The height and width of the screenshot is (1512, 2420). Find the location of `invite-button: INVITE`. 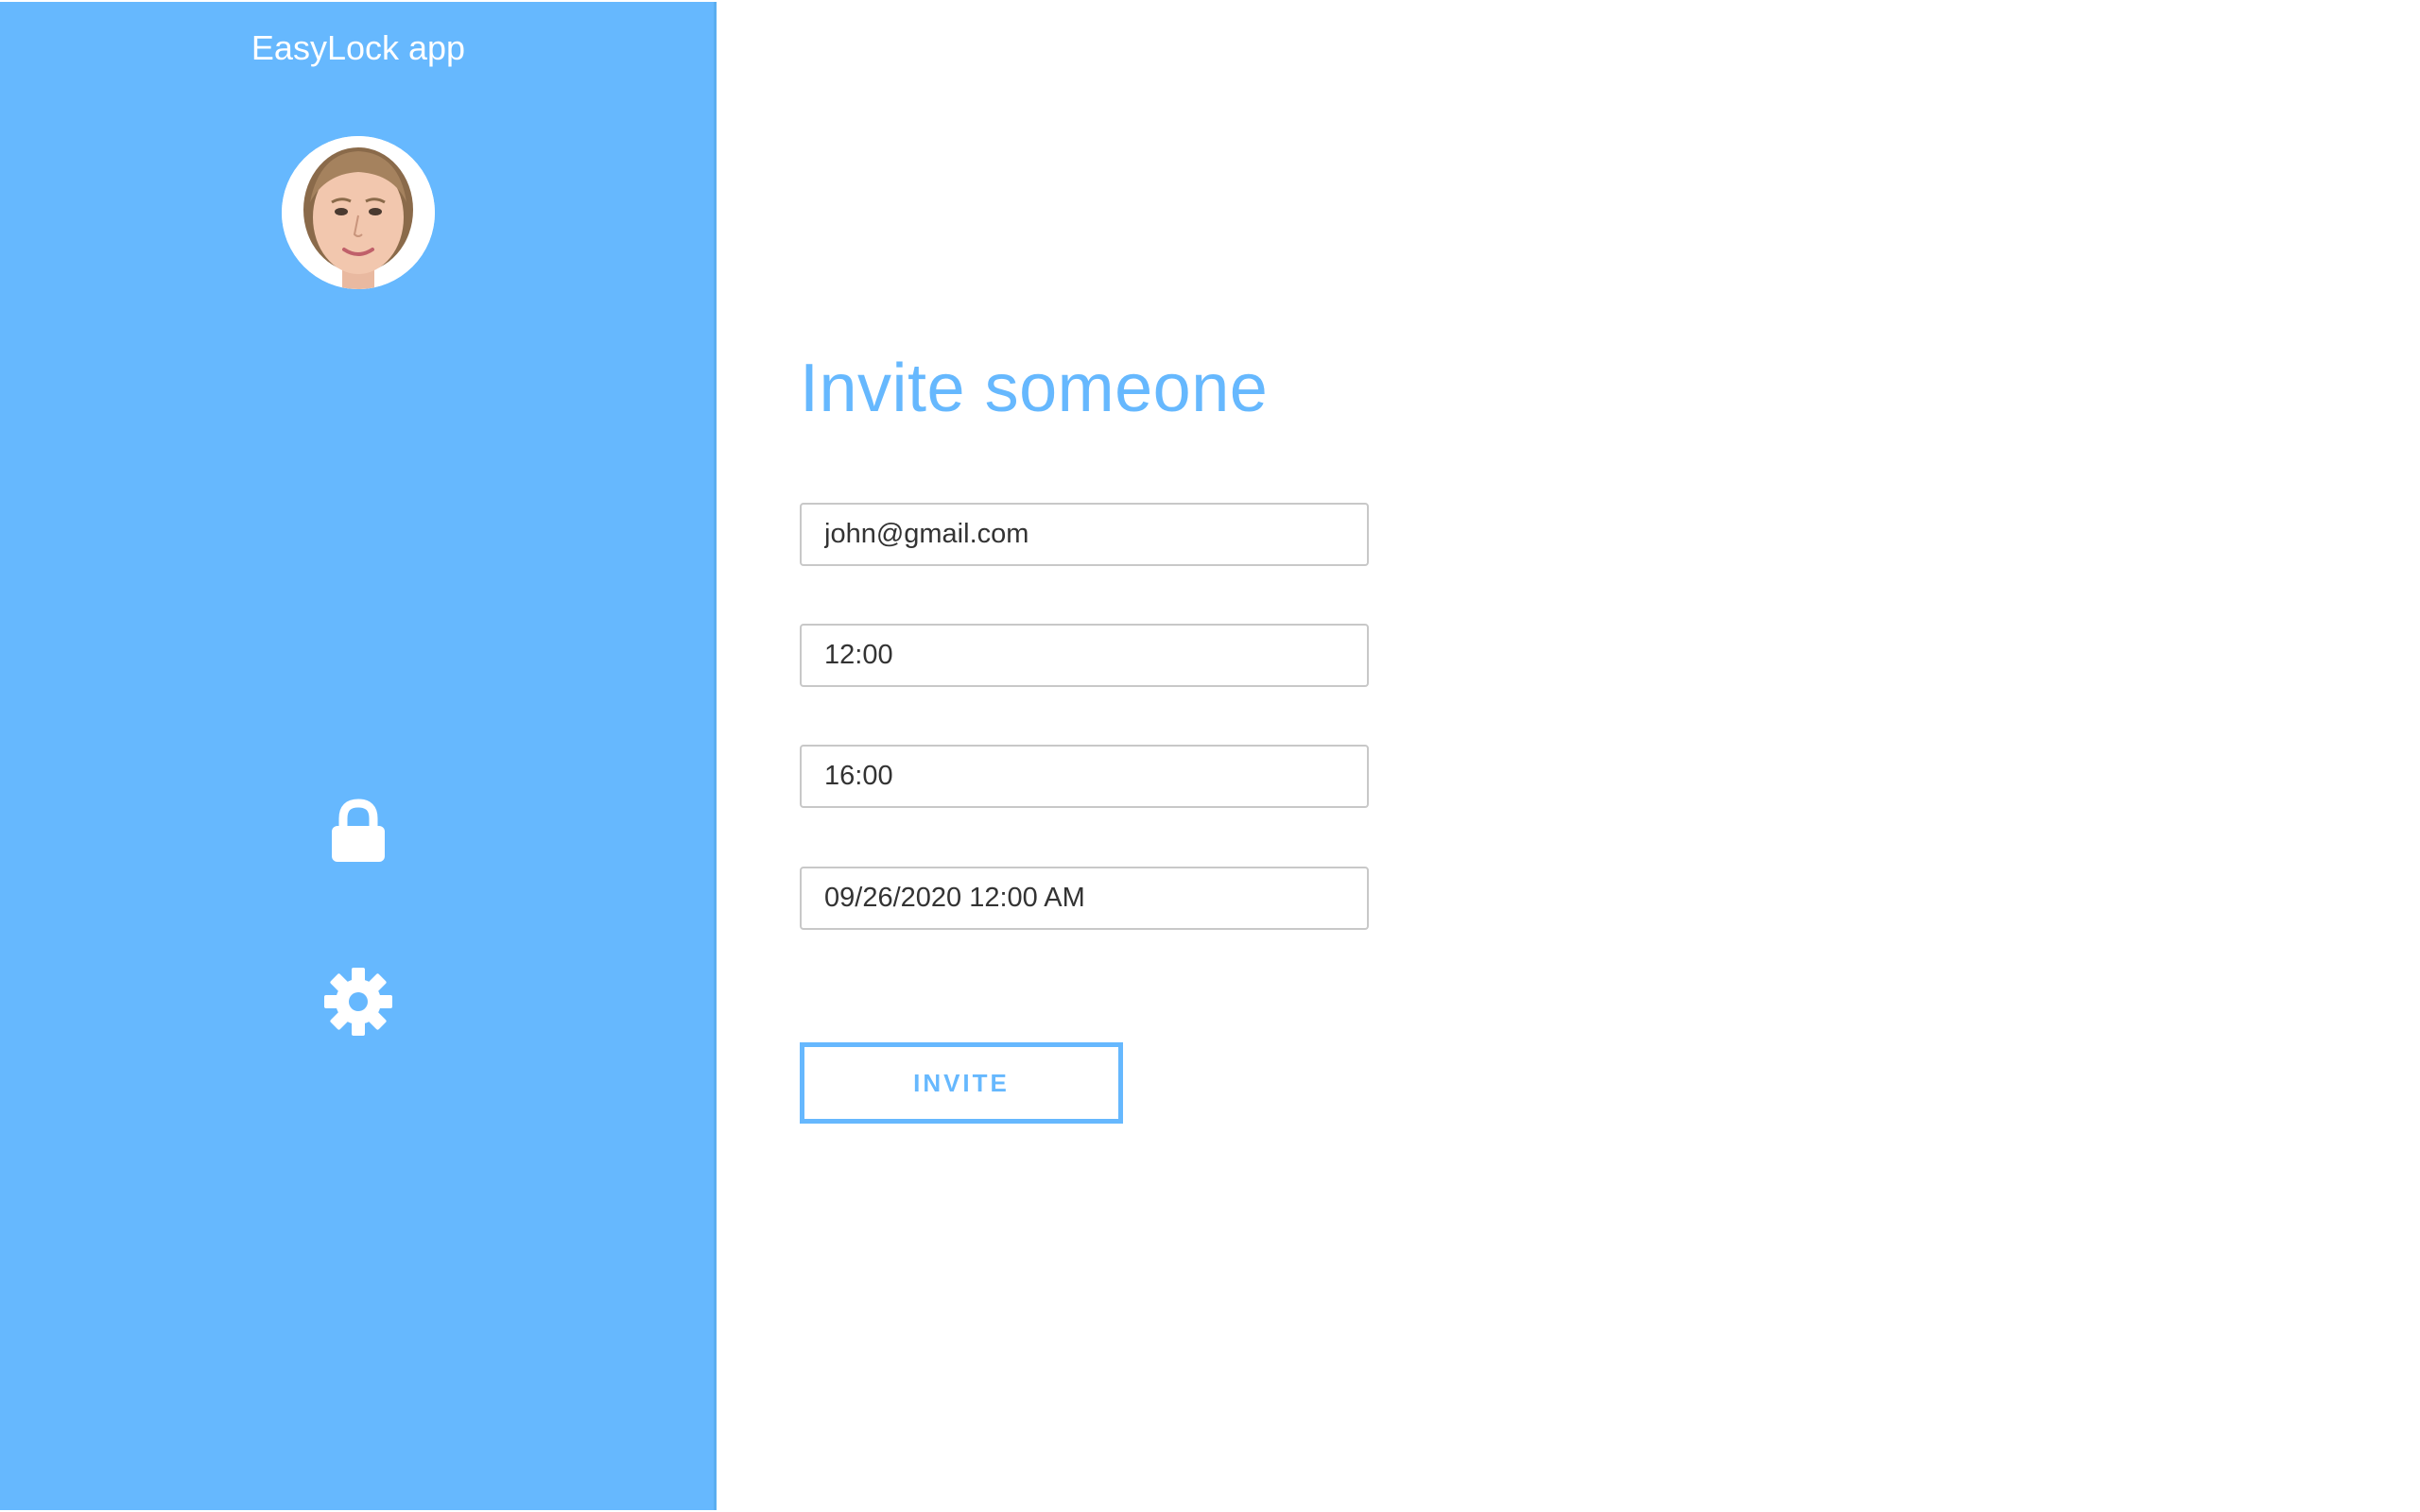

invite-button: INVITE is located at coordinates (961, 1083).